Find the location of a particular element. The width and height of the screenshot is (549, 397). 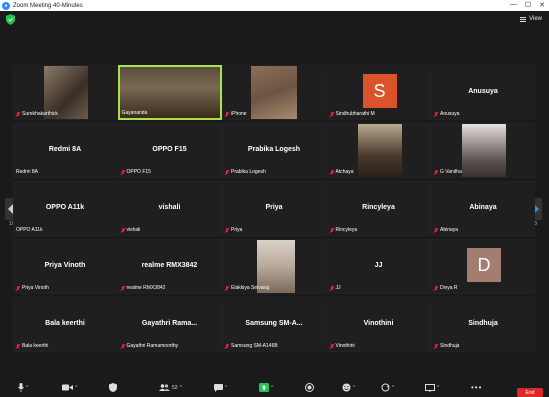

video-button: ^ is located at coordinates (69, 387).